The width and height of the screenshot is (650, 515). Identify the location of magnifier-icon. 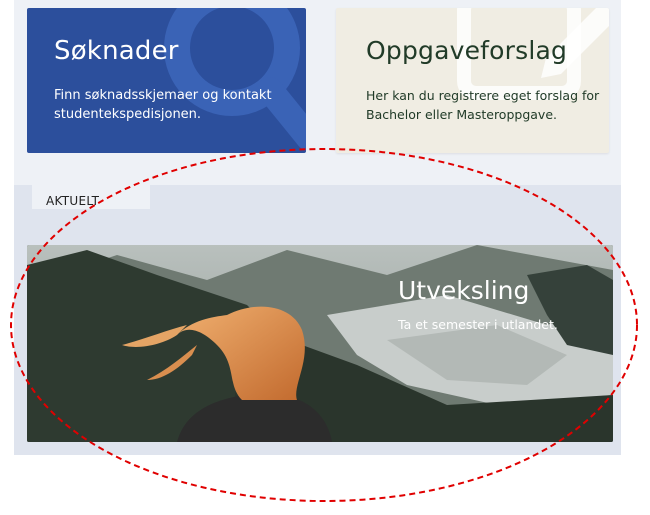
(235, 79).